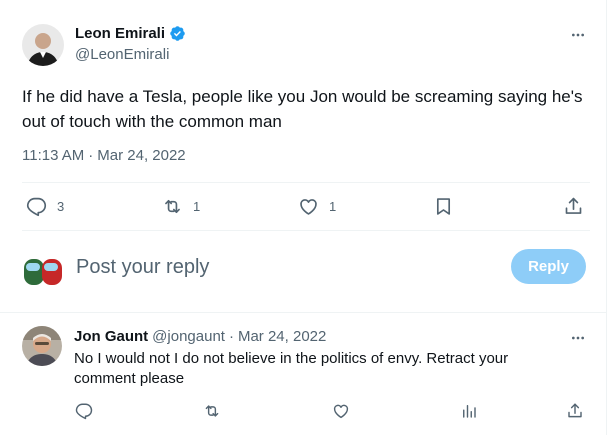 Image resolution: width=615 pixels, height=435 pixels. Describe the element at coordinates (43, 45) in the screenshot. I see `author-avatar` at that location.